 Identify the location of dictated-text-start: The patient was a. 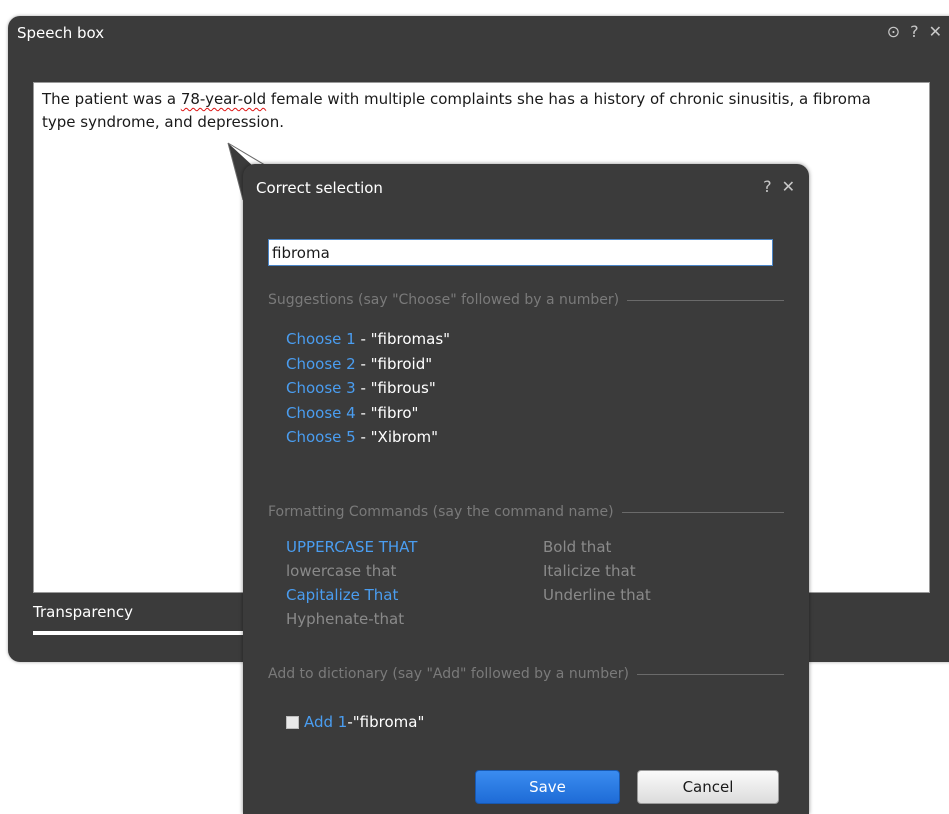
(111, 99).